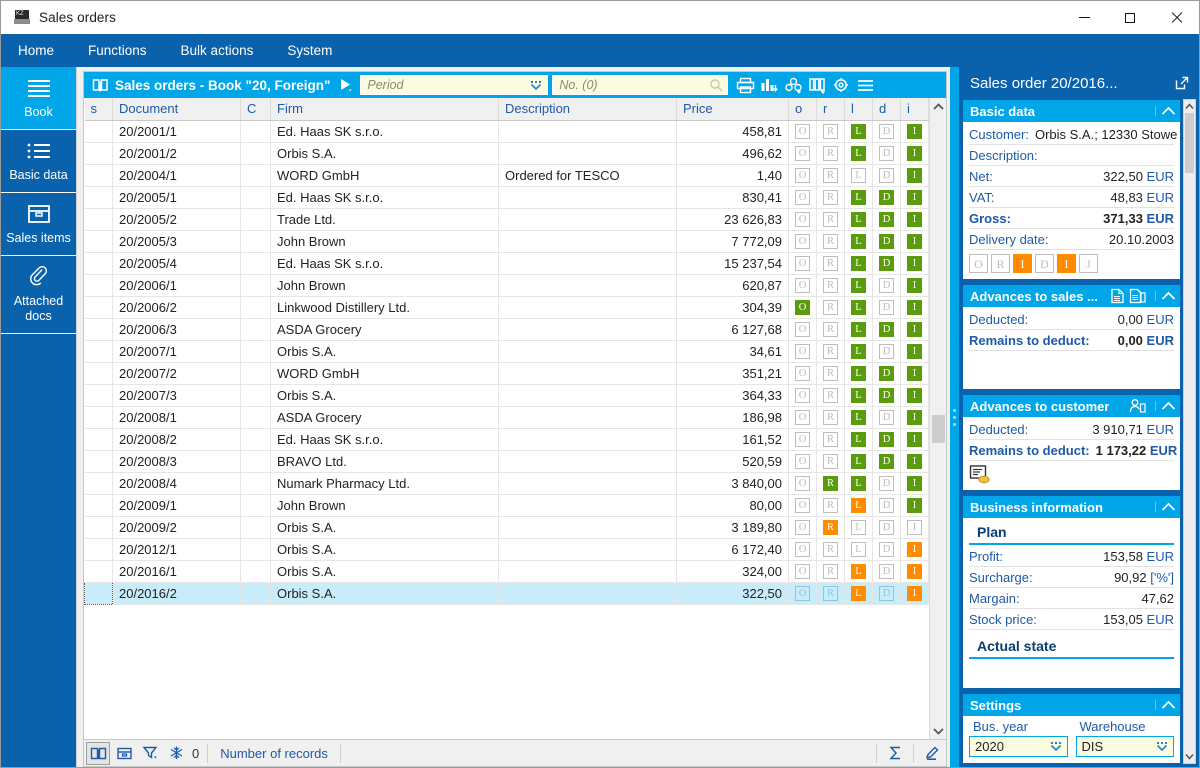 The height and width of the screenshot is (768, 1200). Describe the element at coordinates (255, 109) in the screenshot. I see `col-header-c: C` at that location.